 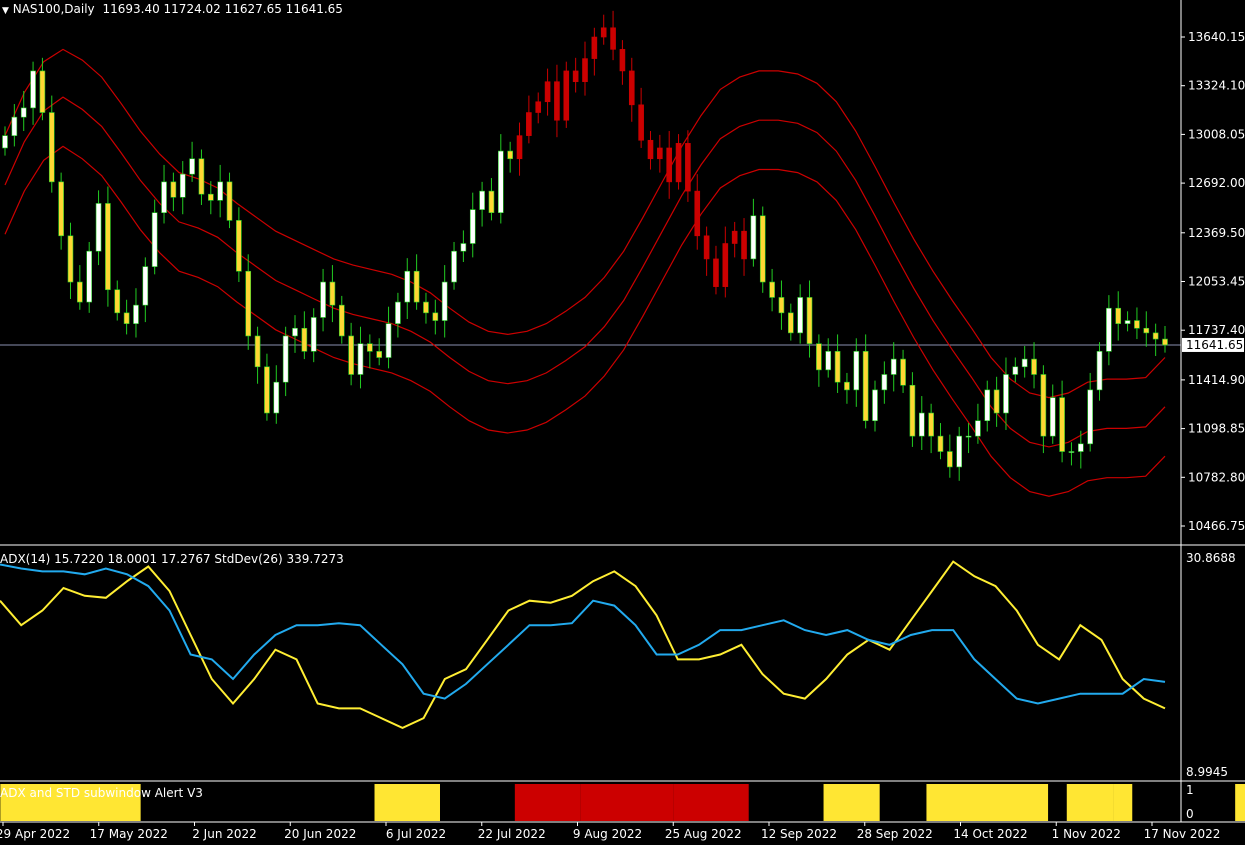 I want to click on price-tick-label: 11737.40, so click(x=1216, y=330).